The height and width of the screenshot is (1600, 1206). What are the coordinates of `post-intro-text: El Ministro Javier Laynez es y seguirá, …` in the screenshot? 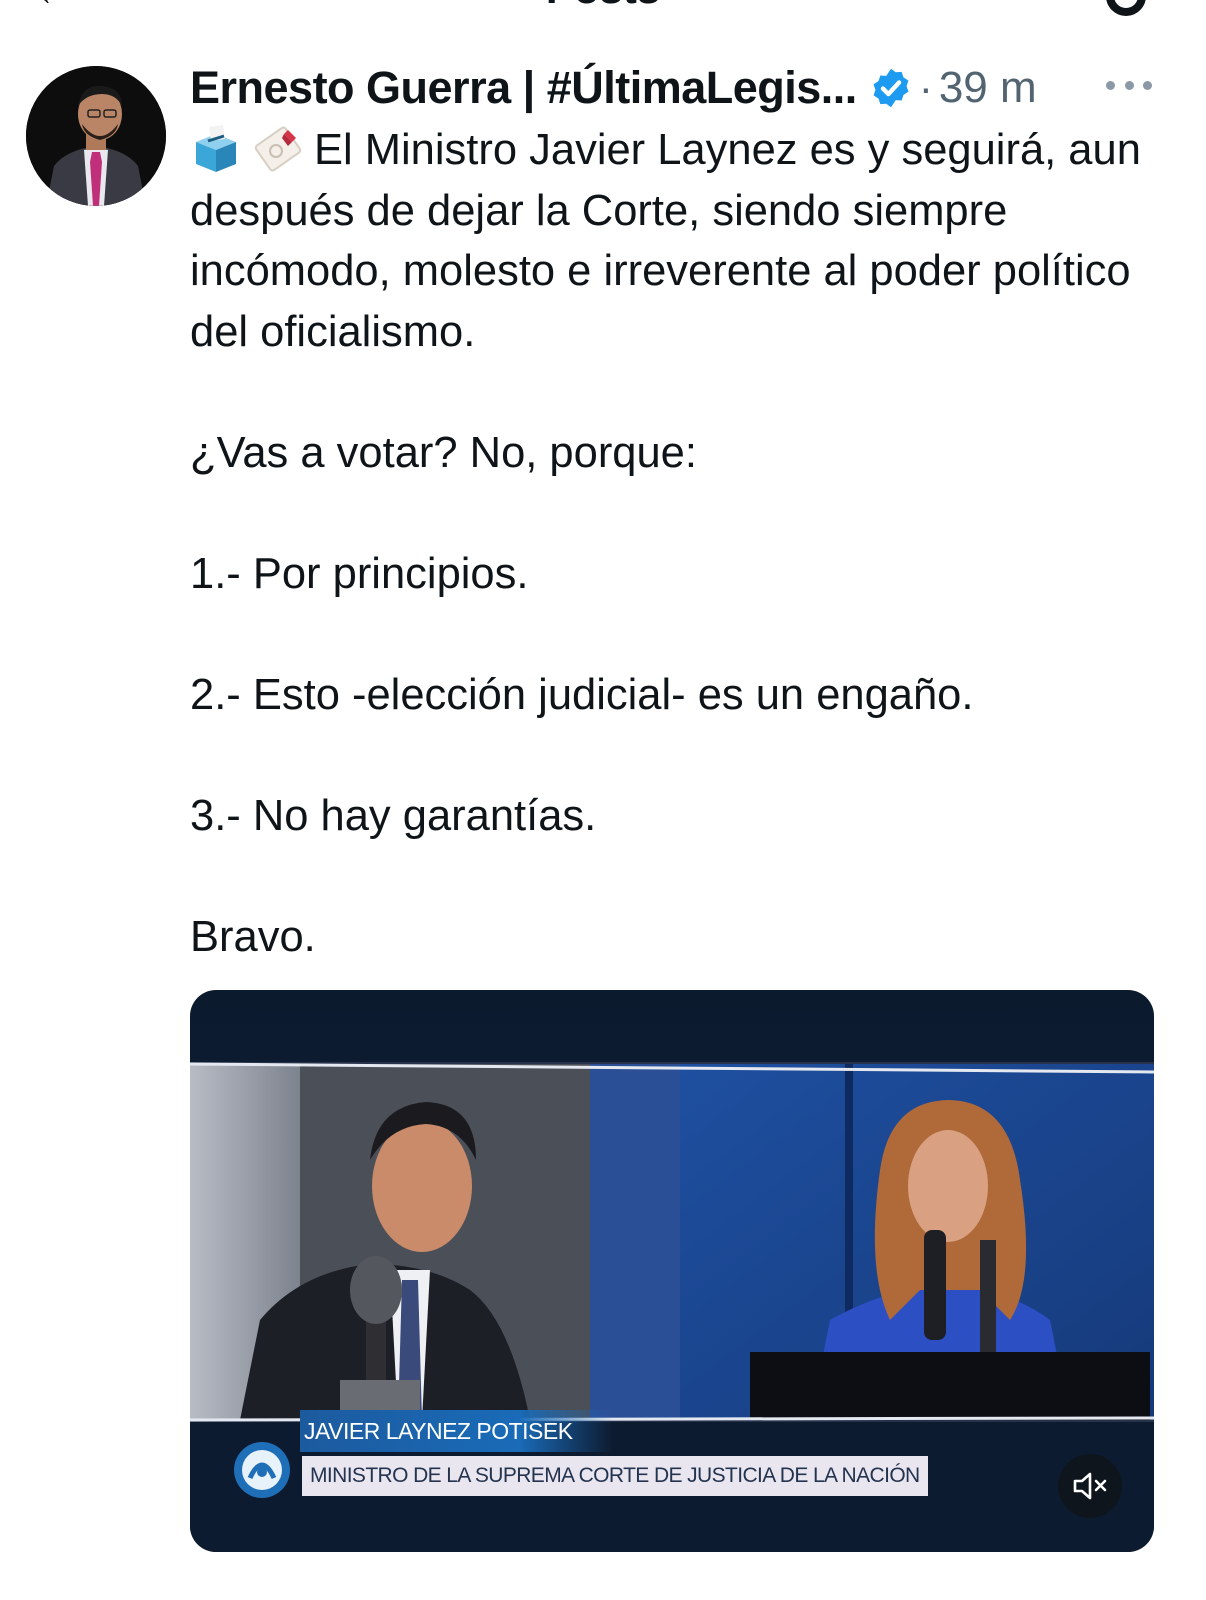 It's located at (665, 241).